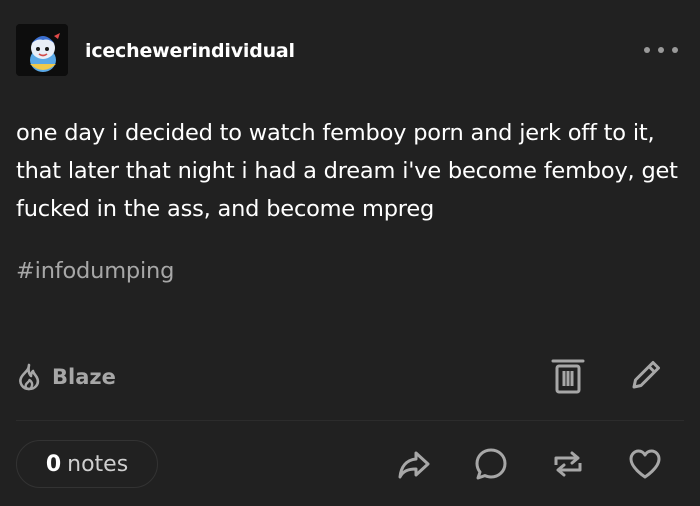 The width and height of the screenshot is (700, 506). I want to click on notes-label: notes, so click(98, 464).